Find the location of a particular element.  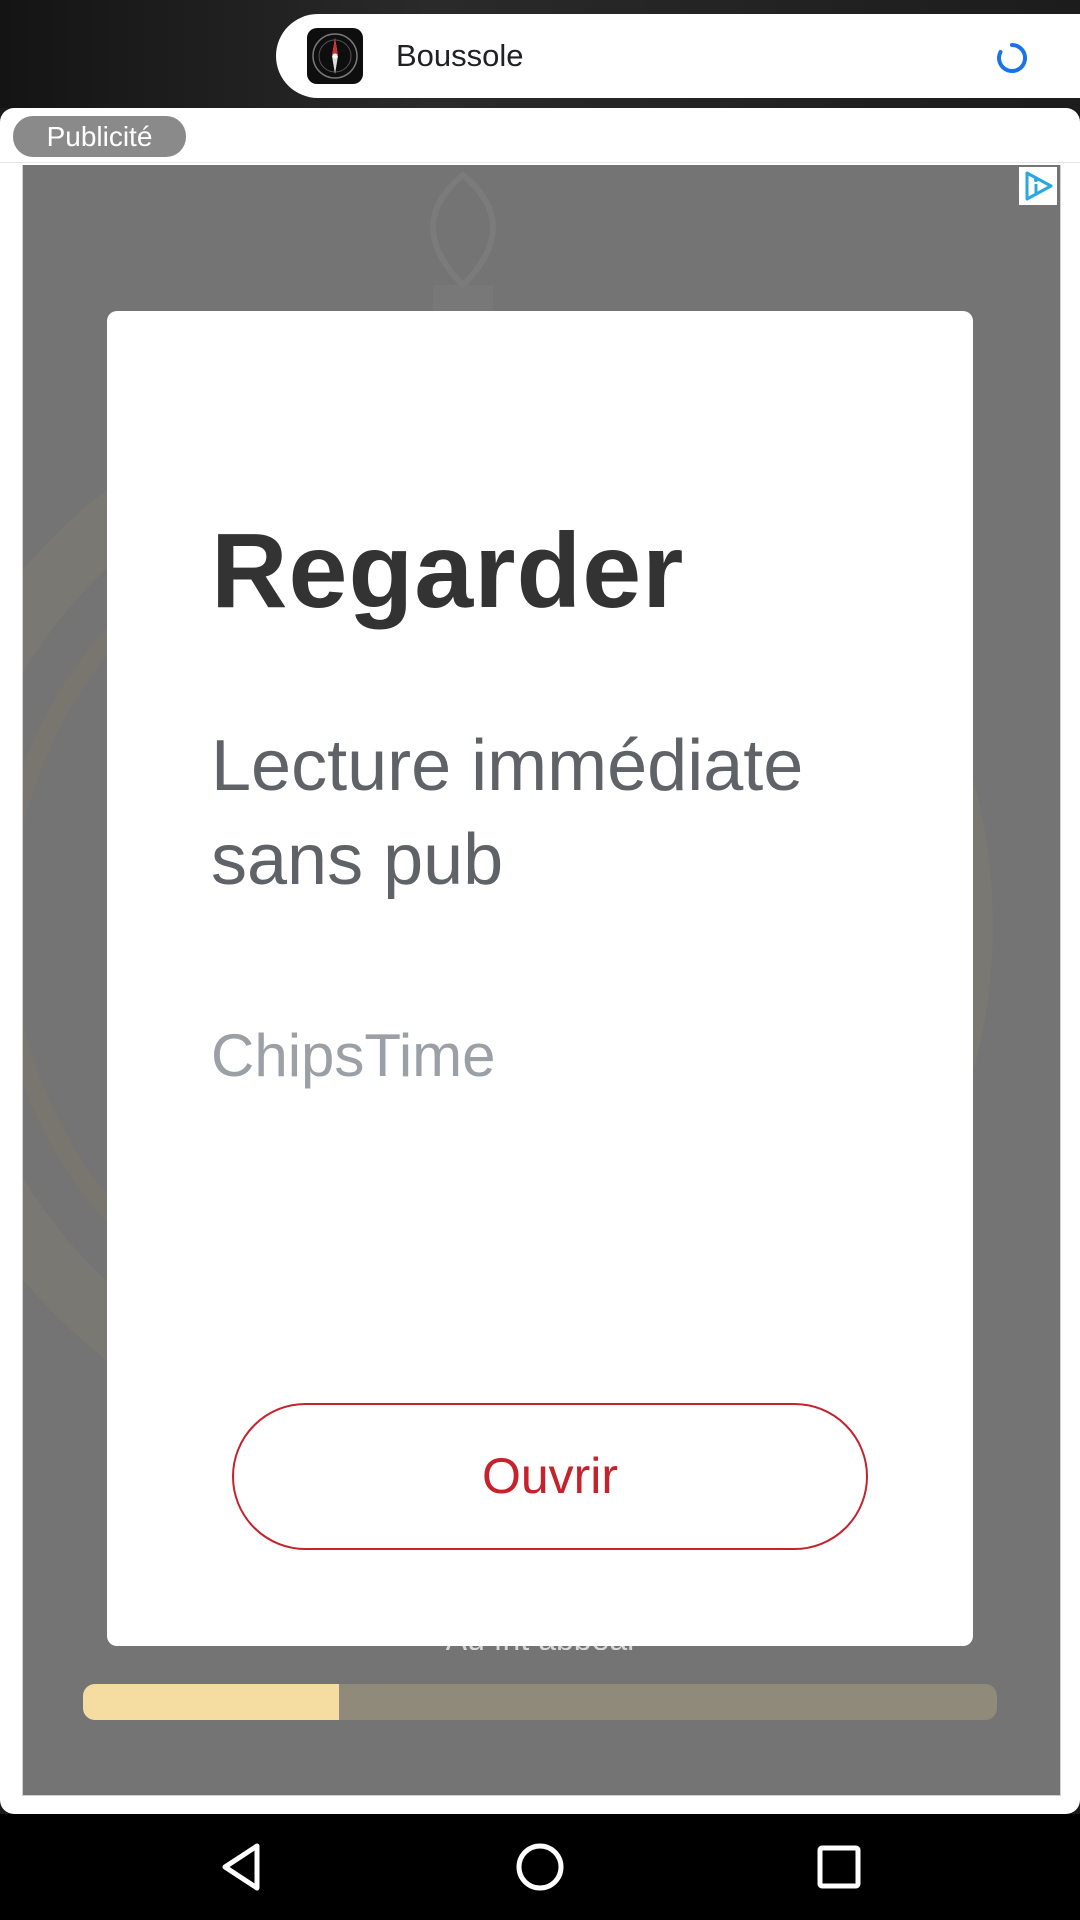

recents-square-icon is located at coordinates (839, 1867).